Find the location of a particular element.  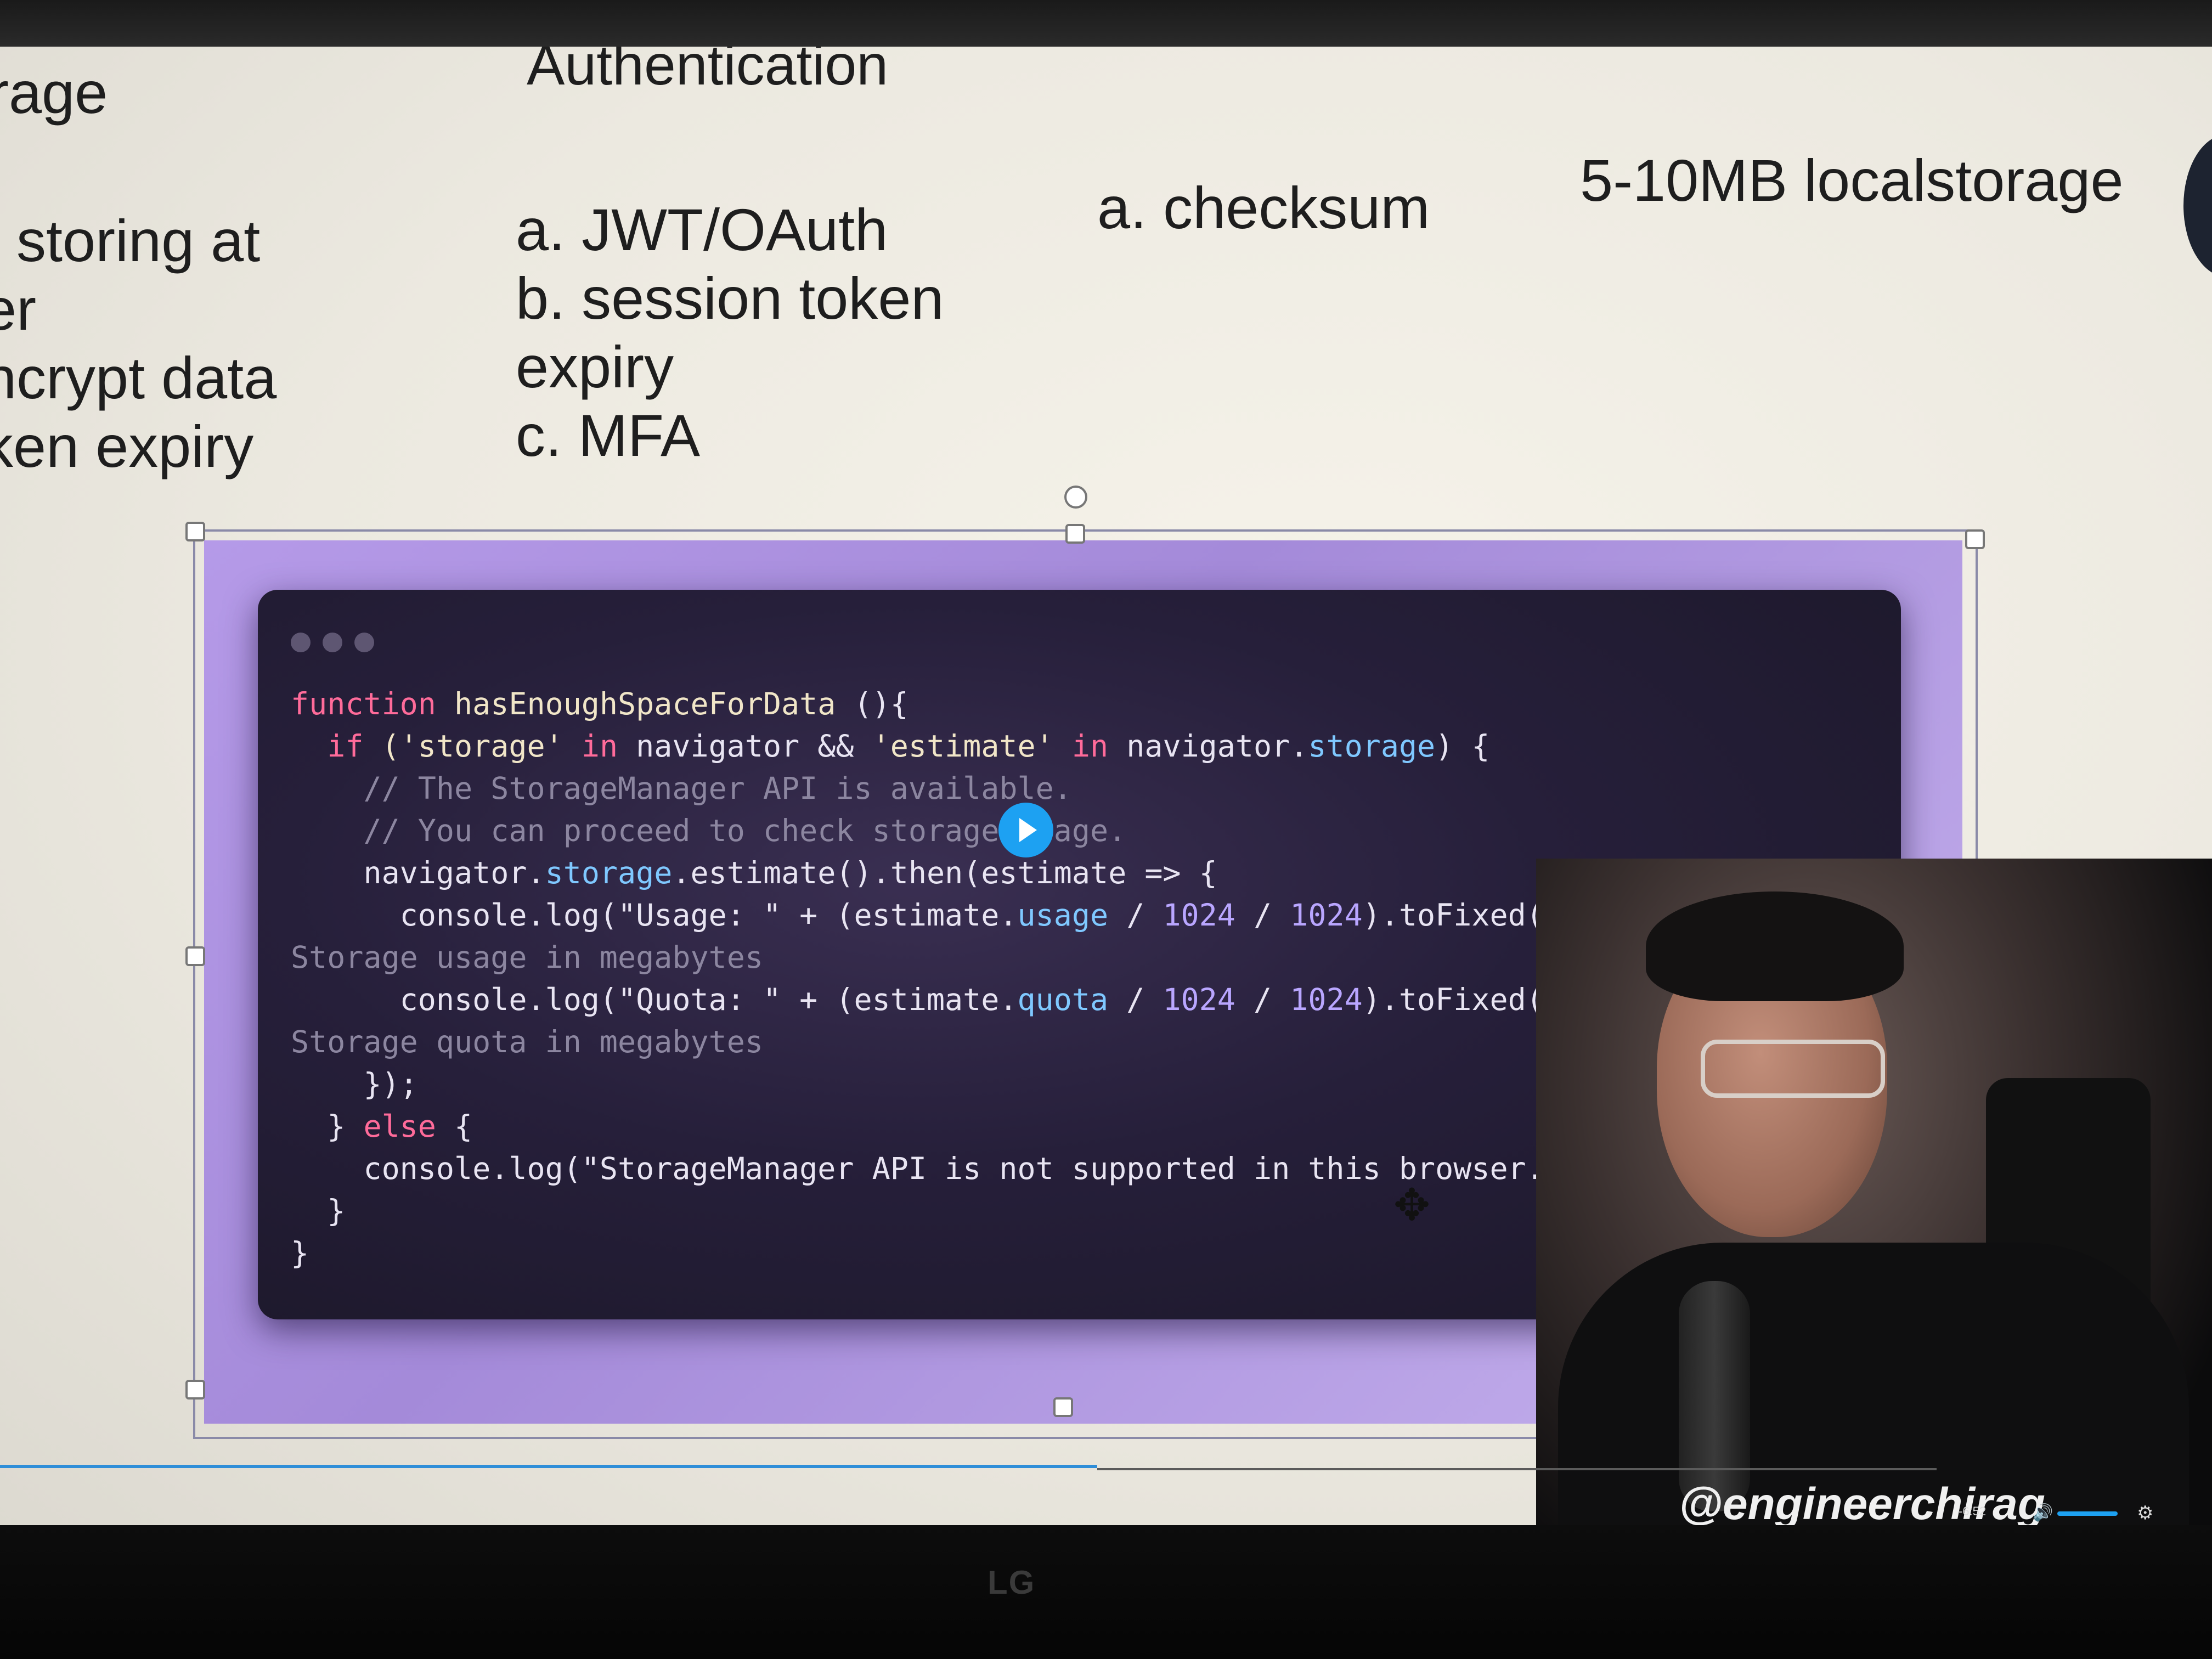

volume-slider is located at coordinates (2087, 1513).